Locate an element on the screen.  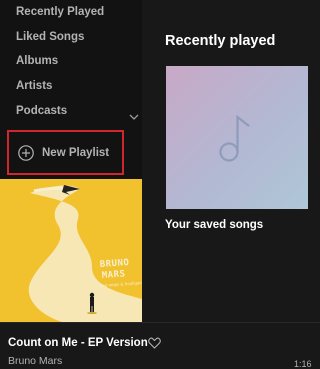
plus-circle-icon is located at coordinates (26, 153).